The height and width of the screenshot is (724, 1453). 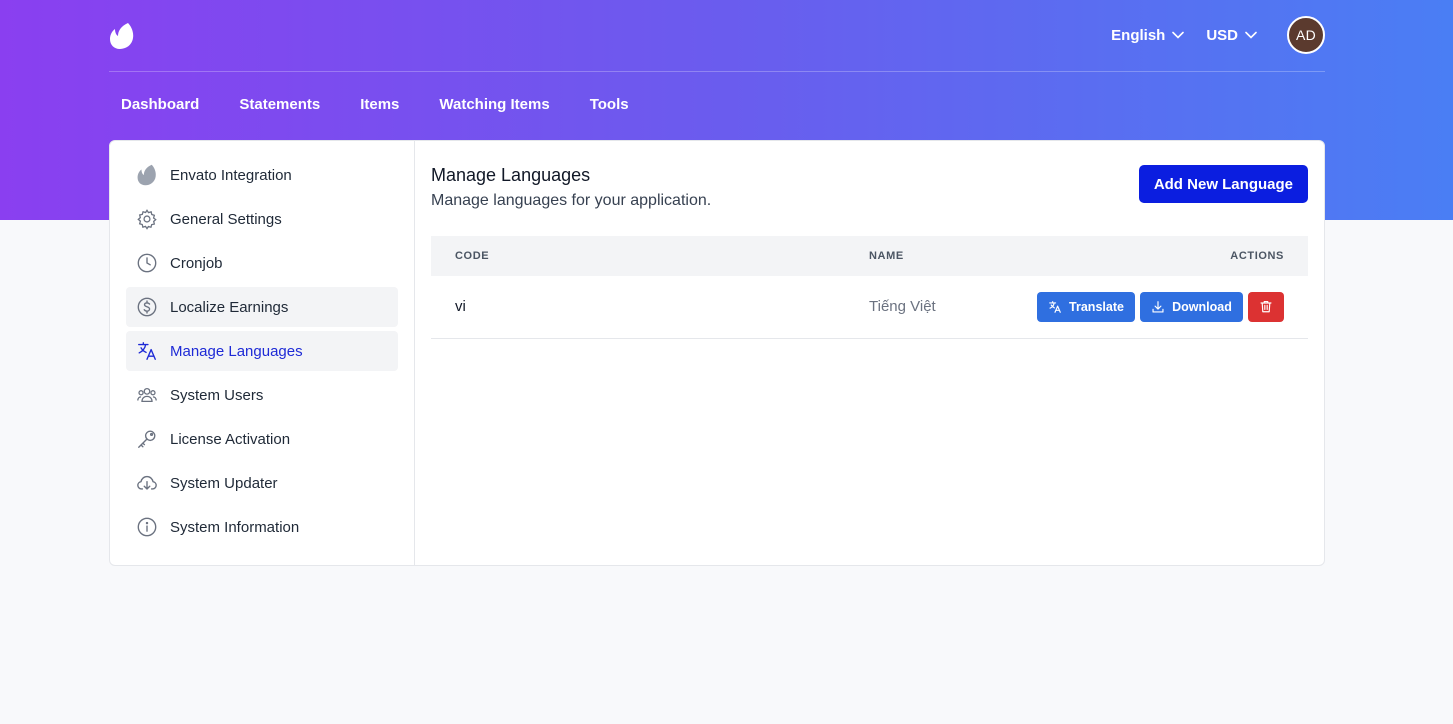 I want to click on gear-icon, so click(x=147, y=219).